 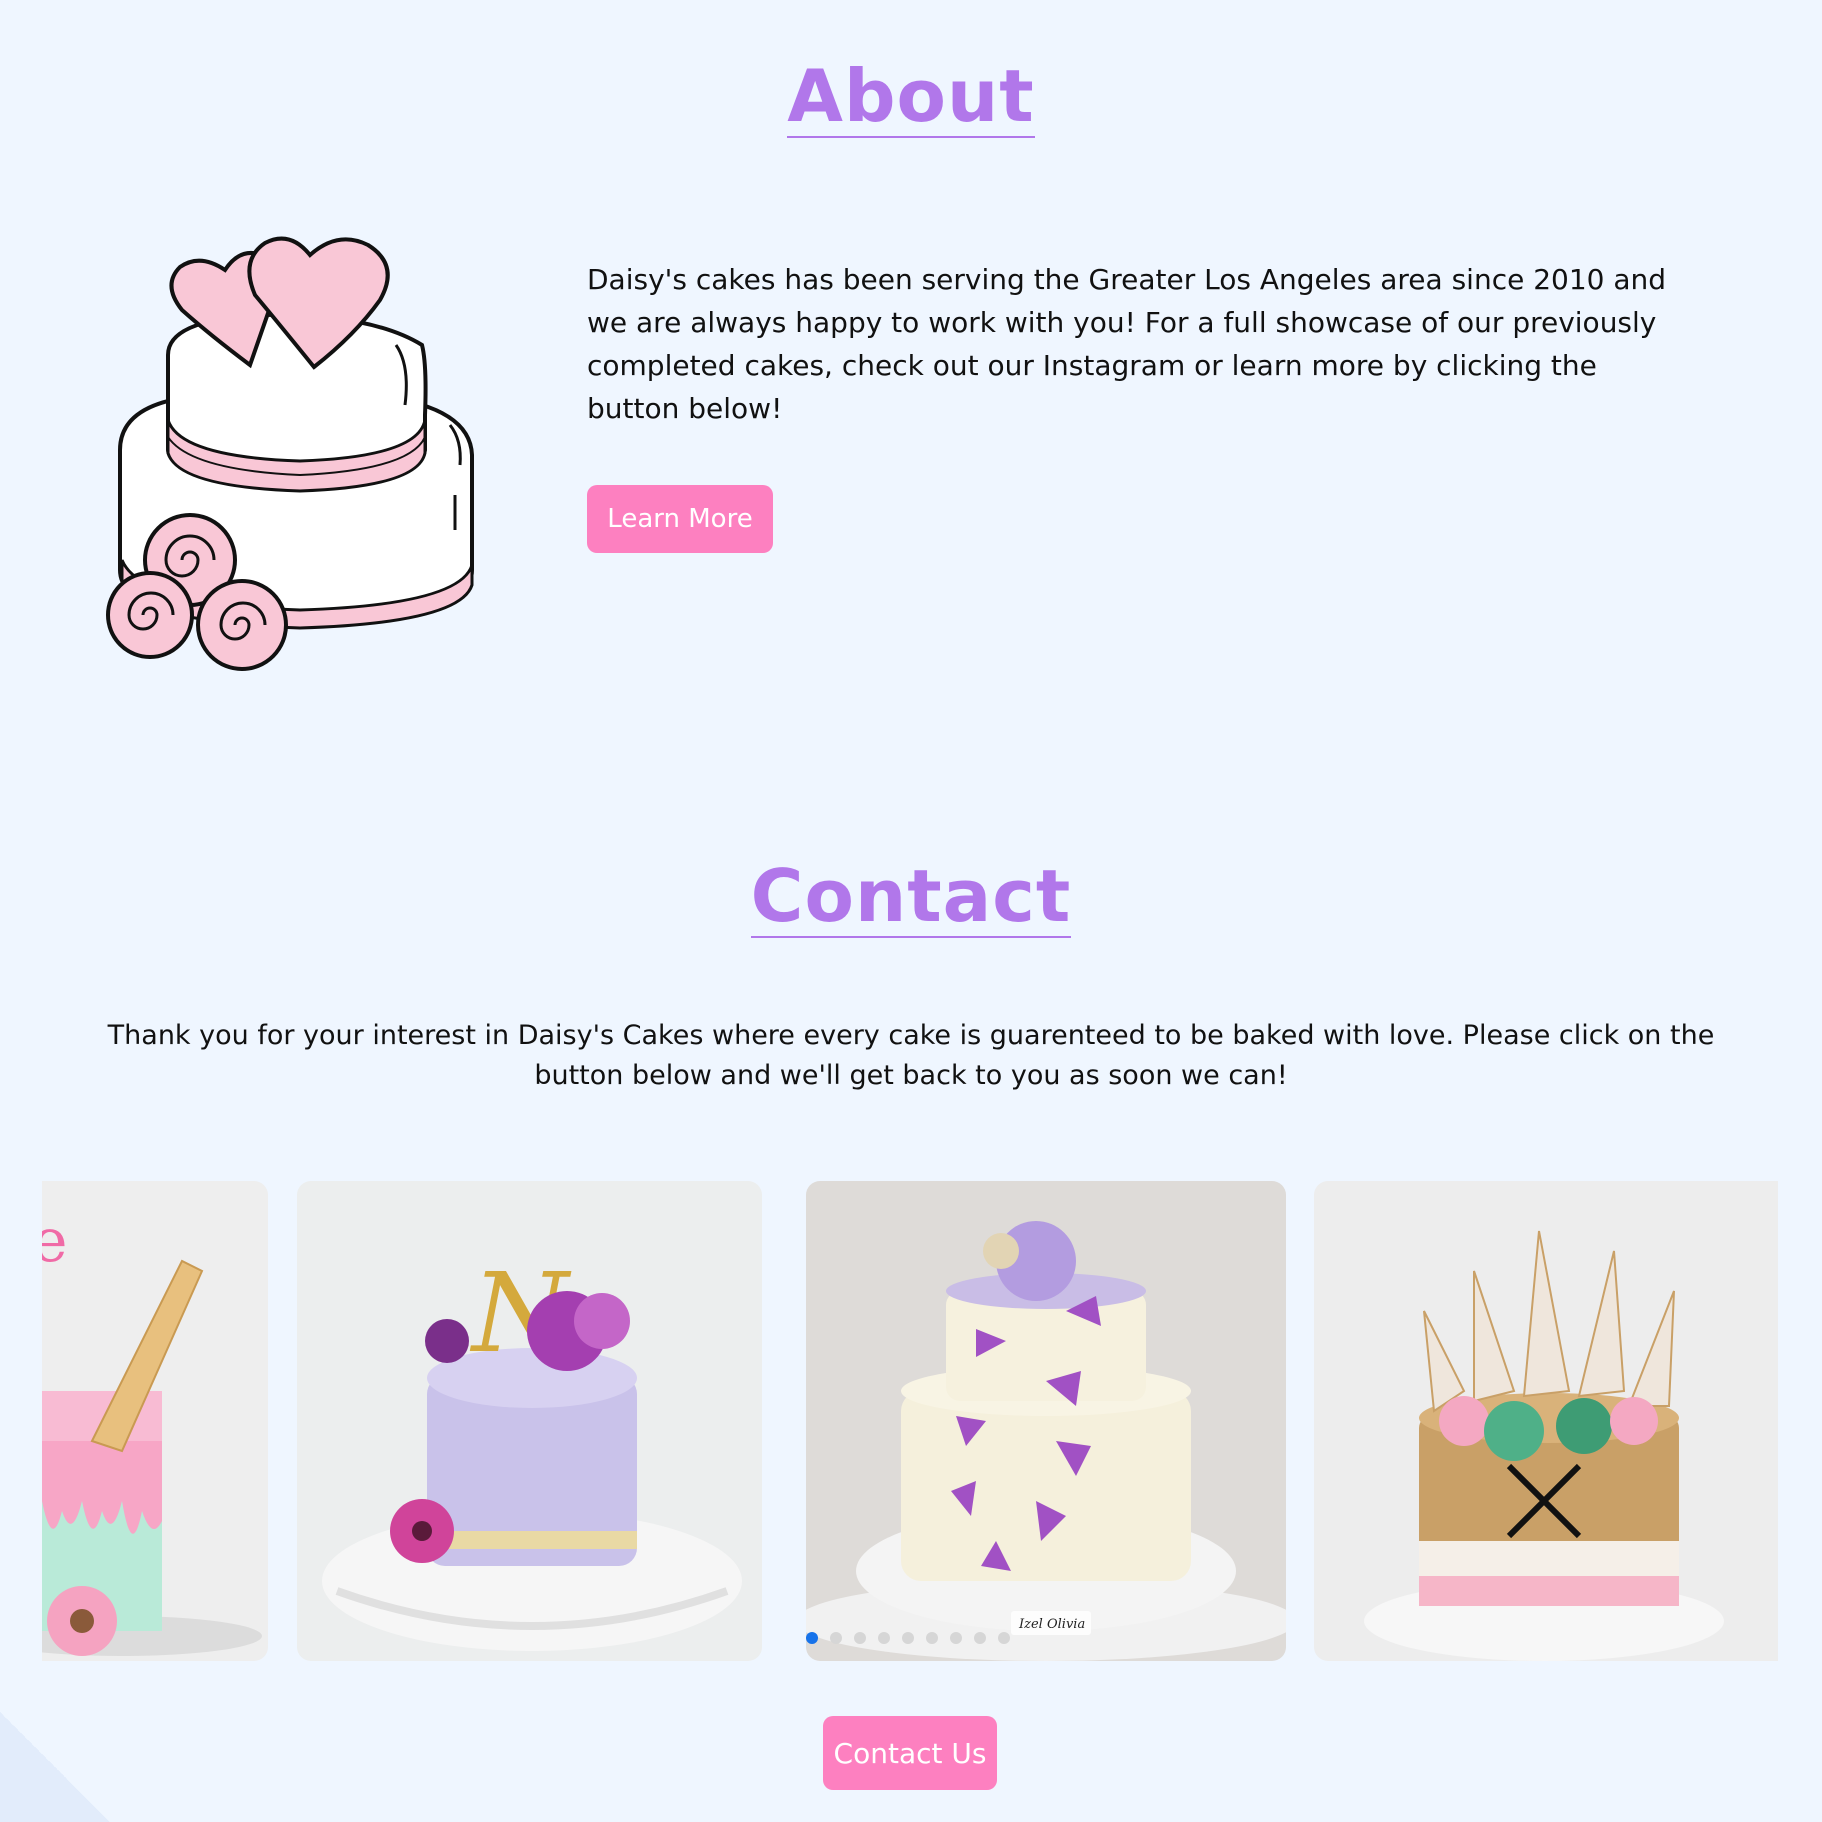 I want to click on carousel-dots, so click(x=908, y=1638).